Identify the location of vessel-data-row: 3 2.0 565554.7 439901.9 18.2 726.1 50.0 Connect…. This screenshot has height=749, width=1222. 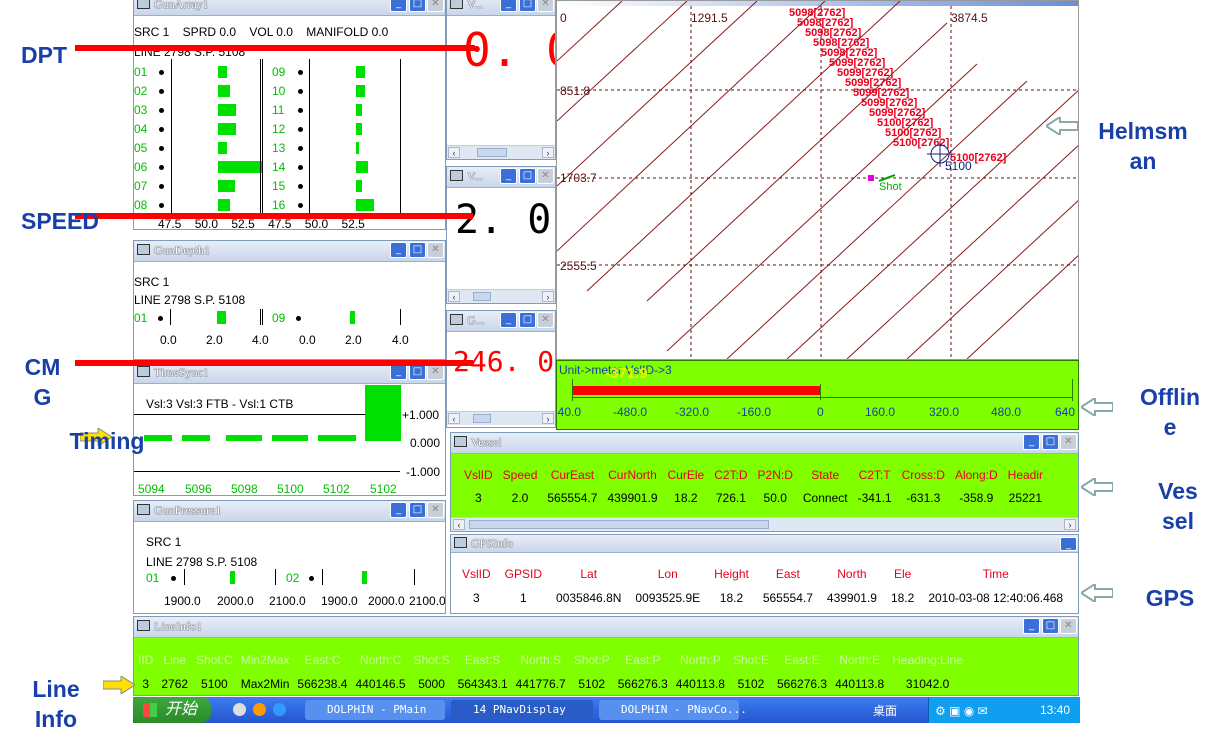
(753, 498).